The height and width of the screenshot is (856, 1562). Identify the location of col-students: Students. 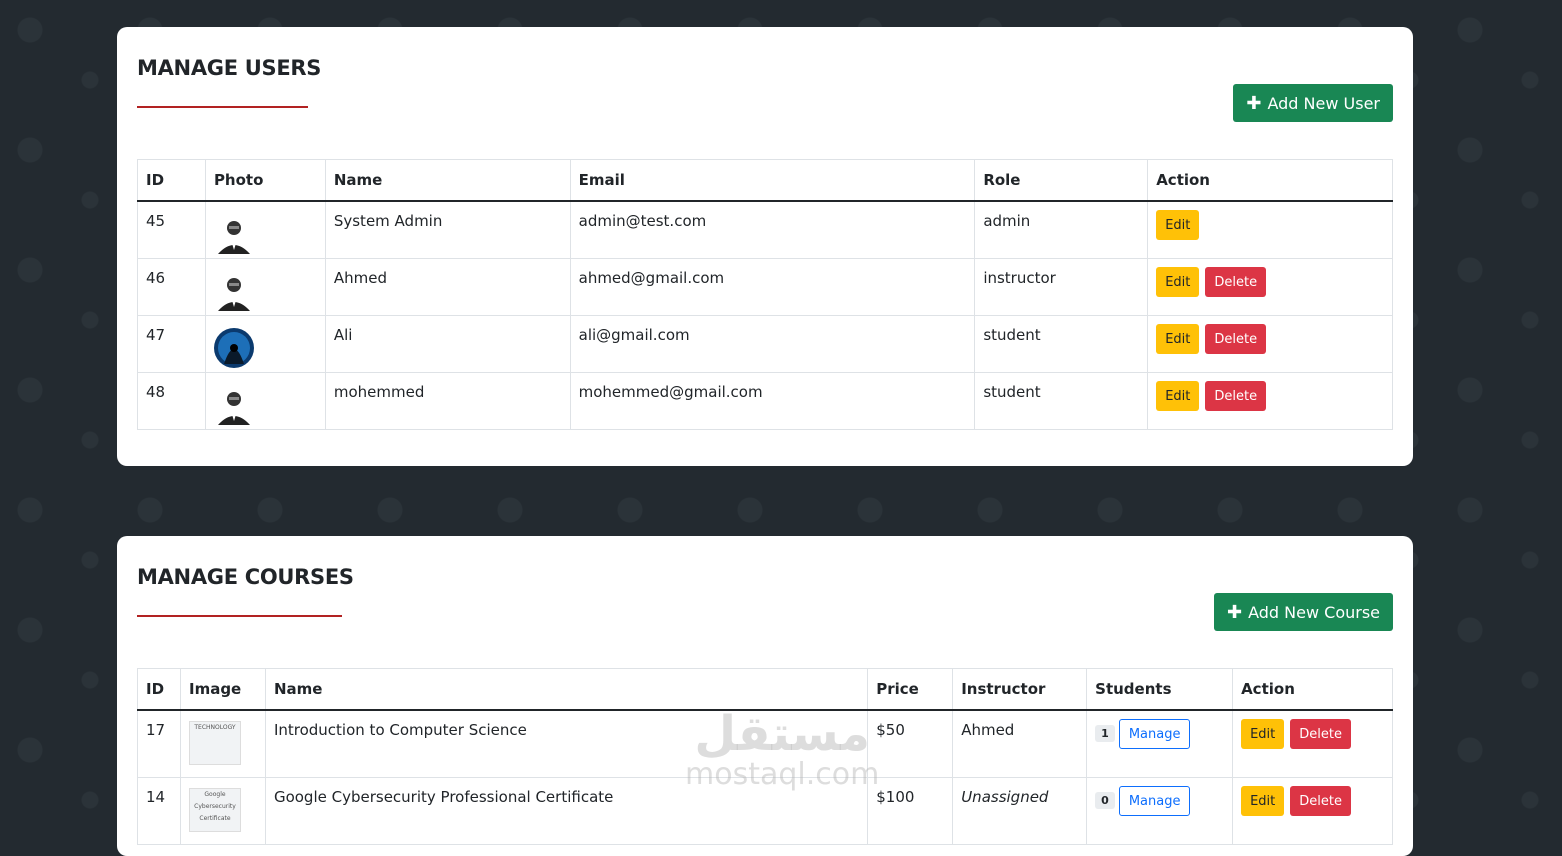
(1160, 689).